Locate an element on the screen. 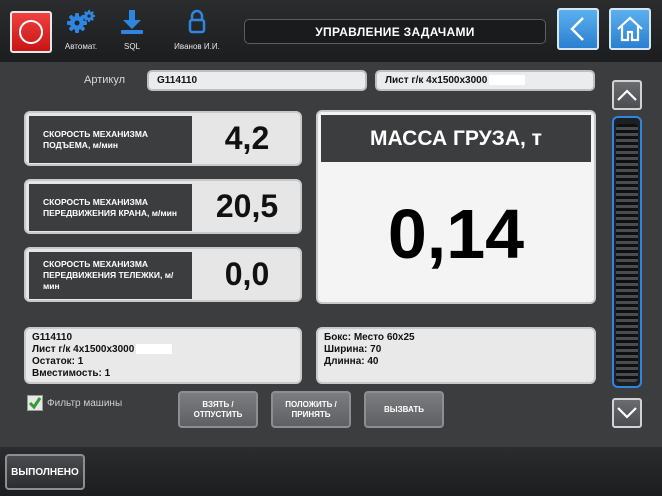 This screenshot has height=496, width=662. article-name-field: Лист г/к 4х1500х3000 is located at coordinates (485, 80).